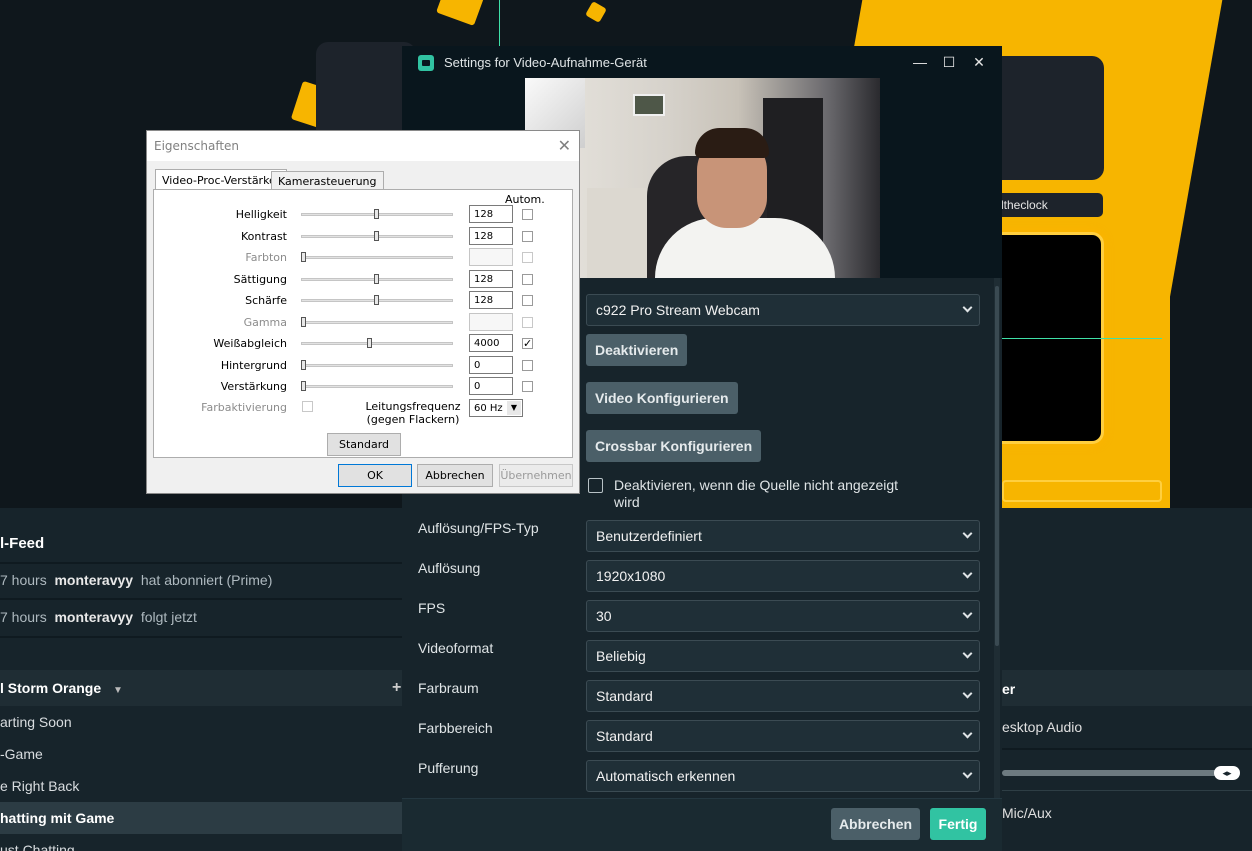 The height and width of the screenshot is (851, 1252). What do you see at coordinates (499, 24) in the screenshot?
I see `guide-line` at bounding box center [499, 24].